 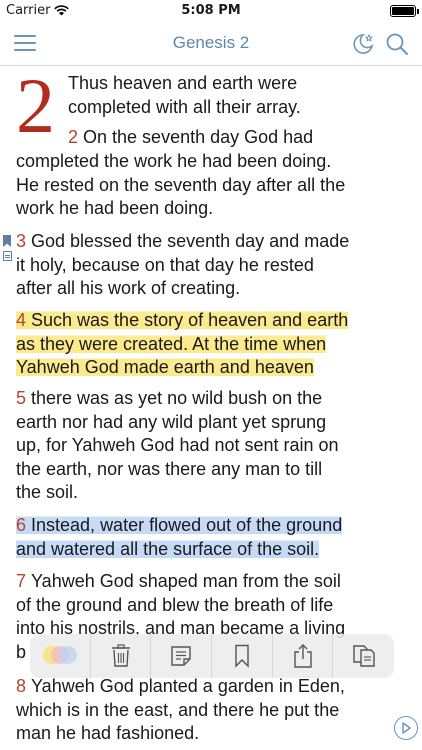 What do you see at coordinates (21, 241) in the screenshot?
I see `verse-number: 3` at bounding box center [21, 241].